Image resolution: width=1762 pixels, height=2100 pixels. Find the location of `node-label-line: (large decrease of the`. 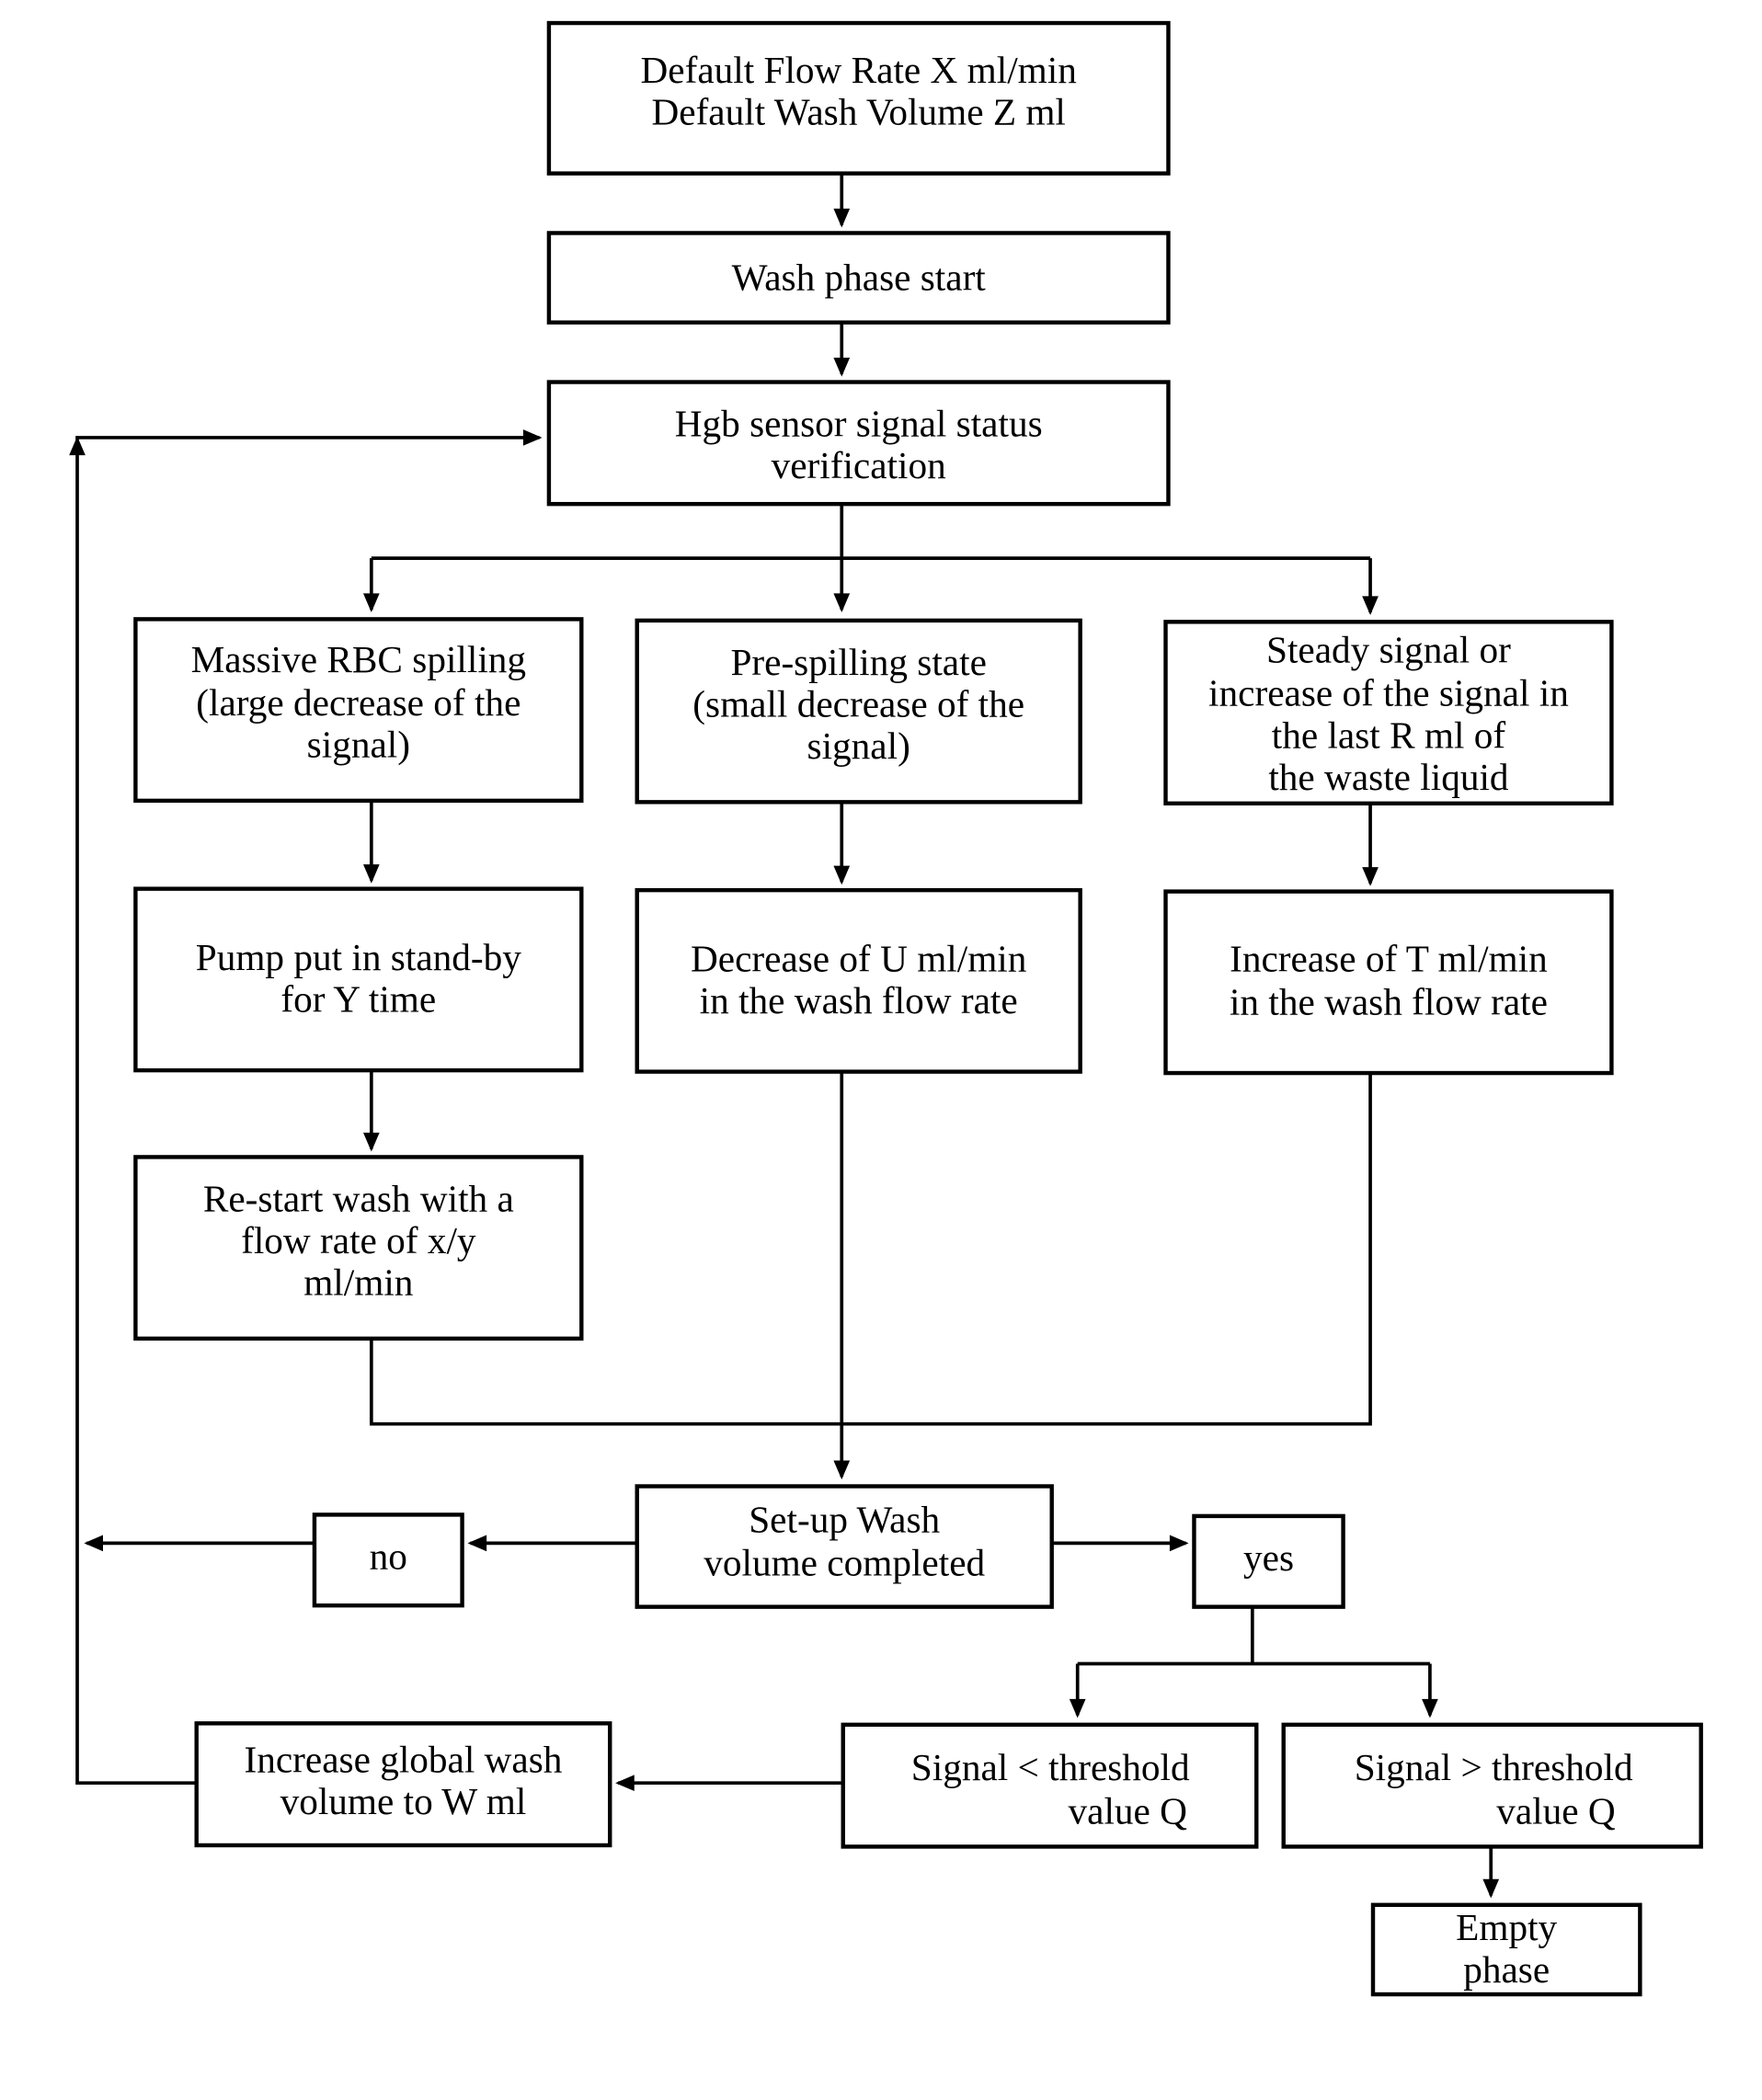

node-label-line: (large decrease of the is located at coordinates (358, 703).